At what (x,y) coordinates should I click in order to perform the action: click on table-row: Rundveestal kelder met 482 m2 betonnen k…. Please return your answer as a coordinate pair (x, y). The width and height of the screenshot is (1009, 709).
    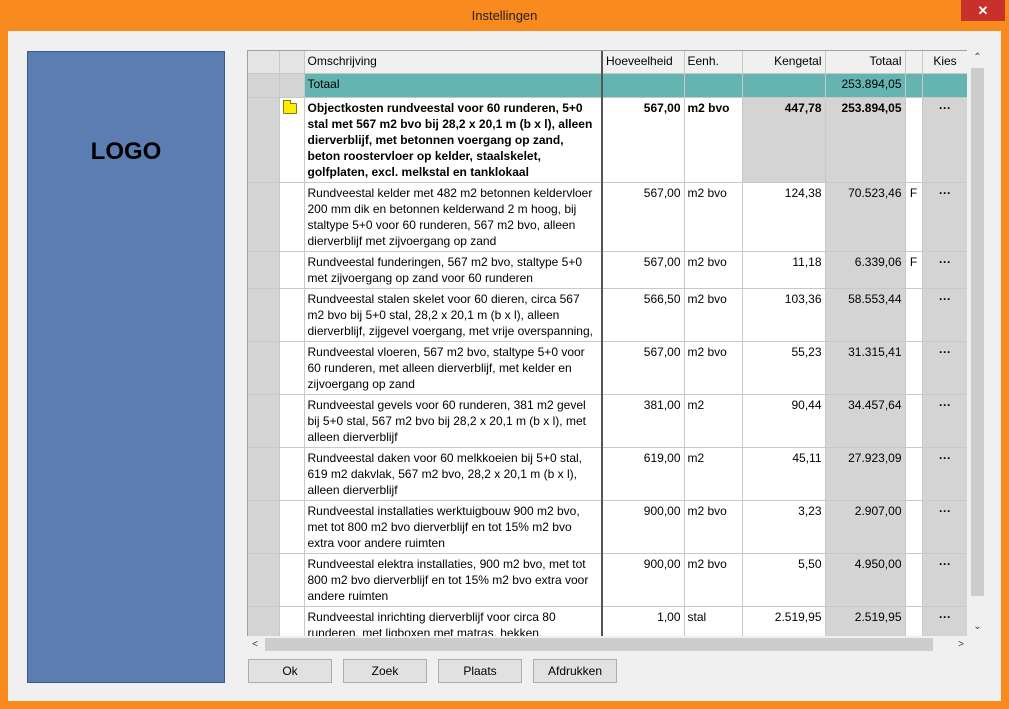
    Looking at the image, I should click on (607, 217).